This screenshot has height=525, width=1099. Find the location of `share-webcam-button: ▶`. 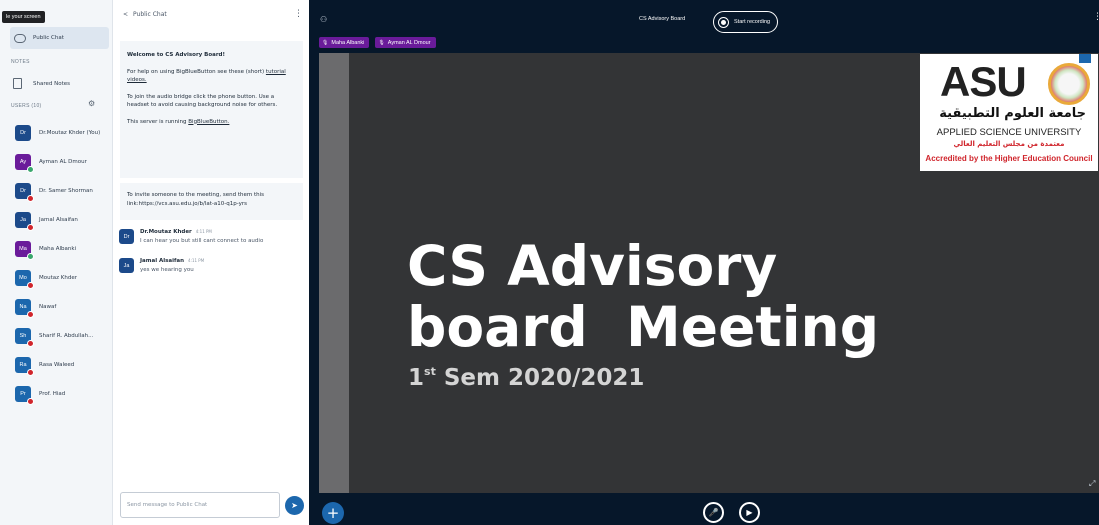

share-webcam-button: ▶ is located at coordinates (749, 512).